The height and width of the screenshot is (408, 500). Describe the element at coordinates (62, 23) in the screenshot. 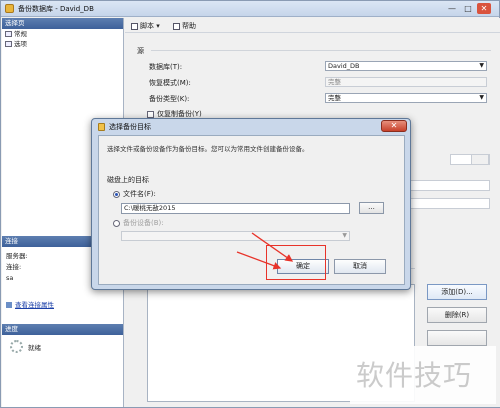

I see `pages-header: 选择页` at that location.